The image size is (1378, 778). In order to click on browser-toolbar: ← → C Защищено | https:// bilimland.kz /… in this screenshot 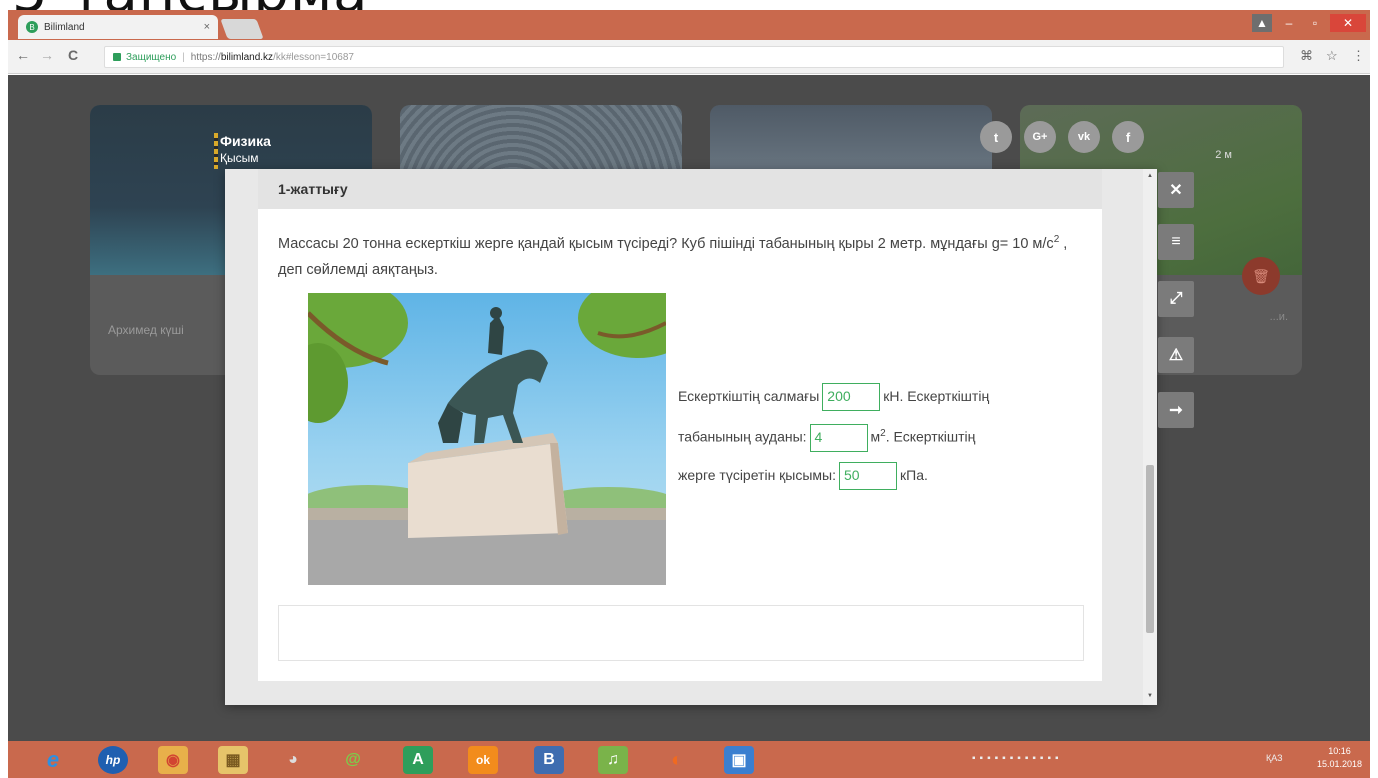, I will do `click(689, 57)`.